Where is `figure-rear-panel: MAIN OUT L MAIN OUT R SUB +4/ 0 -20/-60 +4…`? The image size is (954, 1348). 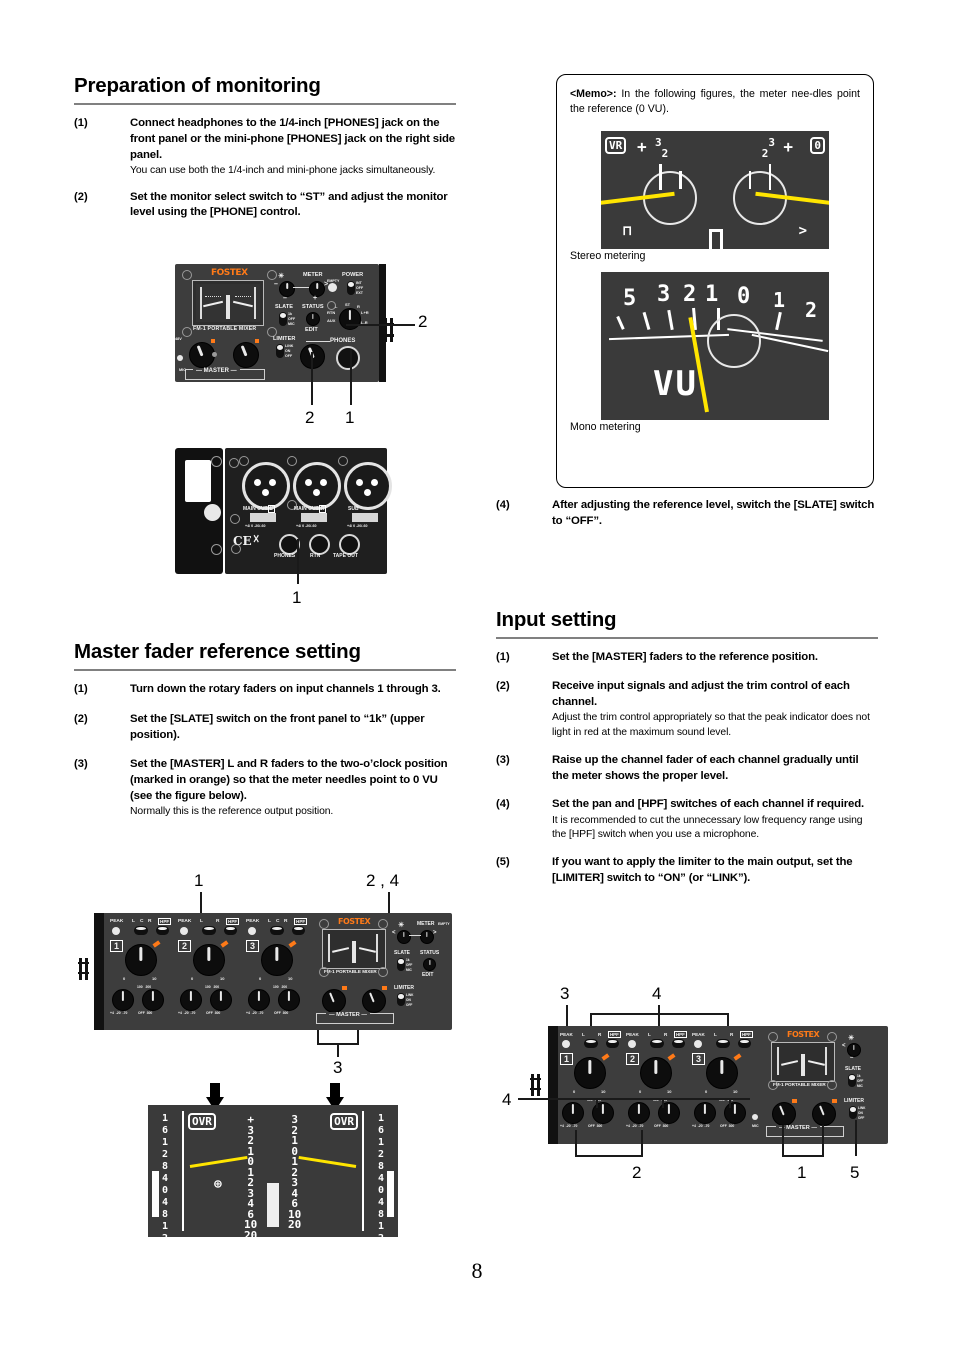 figure-rear-panel: MAIN OUT L MAIN OUT R SUB +4/ 0 -20/-60 +4… is located at coordinates (283, 514).